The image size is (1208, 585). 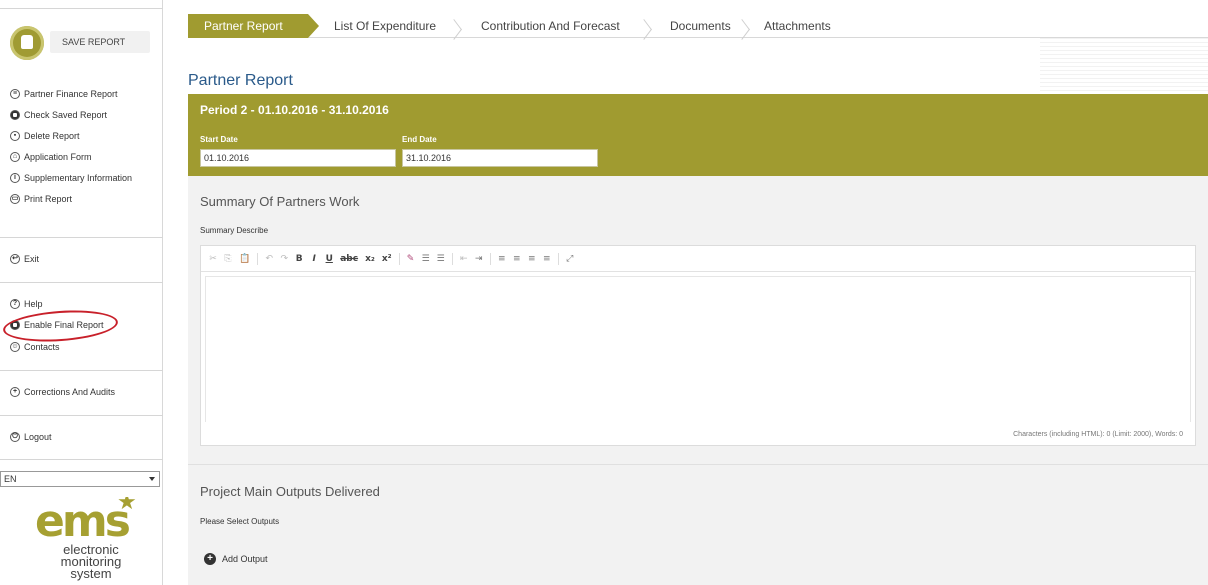 What do you see at coordinates (51, 157) in the screenshot?
I see `sidebar-item-application-form: ⌂ Application Form` at bounding box center [51, 157].